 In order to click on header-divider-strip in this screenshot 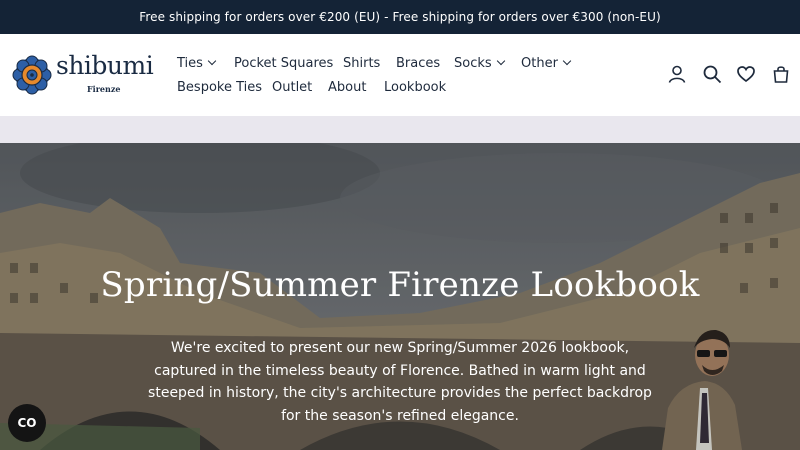, I will do `click(400, 129)`.